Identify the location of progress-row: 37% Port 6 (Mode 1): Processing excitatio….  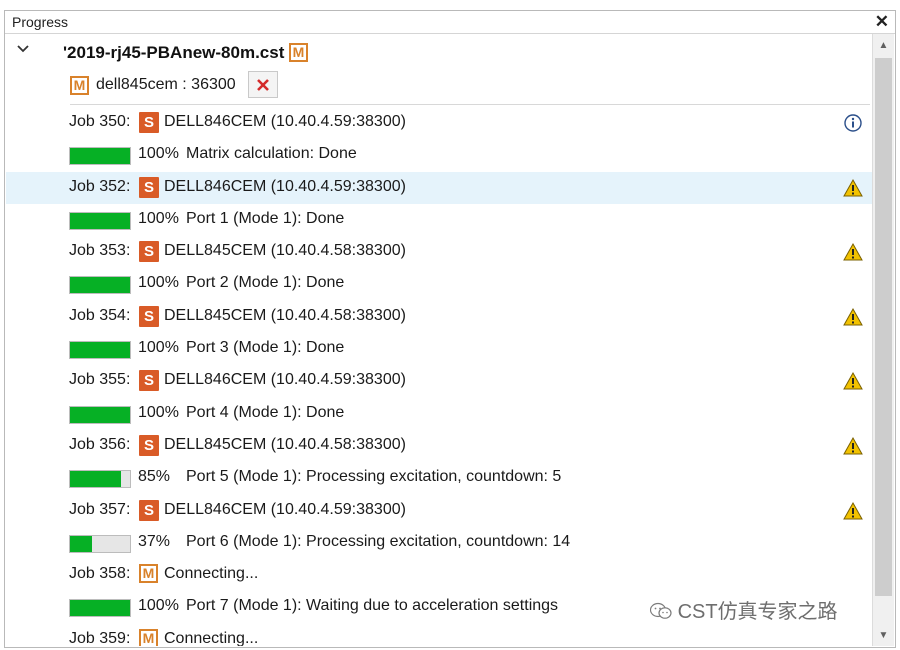
(439, 543).